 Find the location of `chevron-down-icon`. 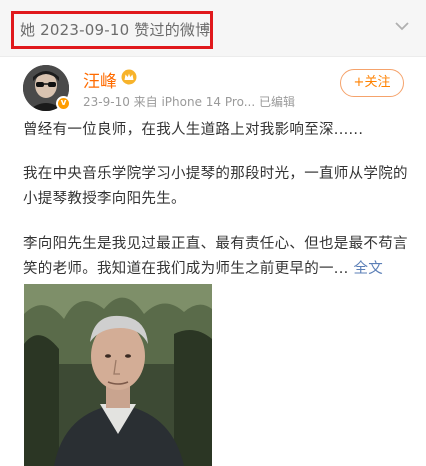

chevron-down-icon is located at coordinates (402, 26).